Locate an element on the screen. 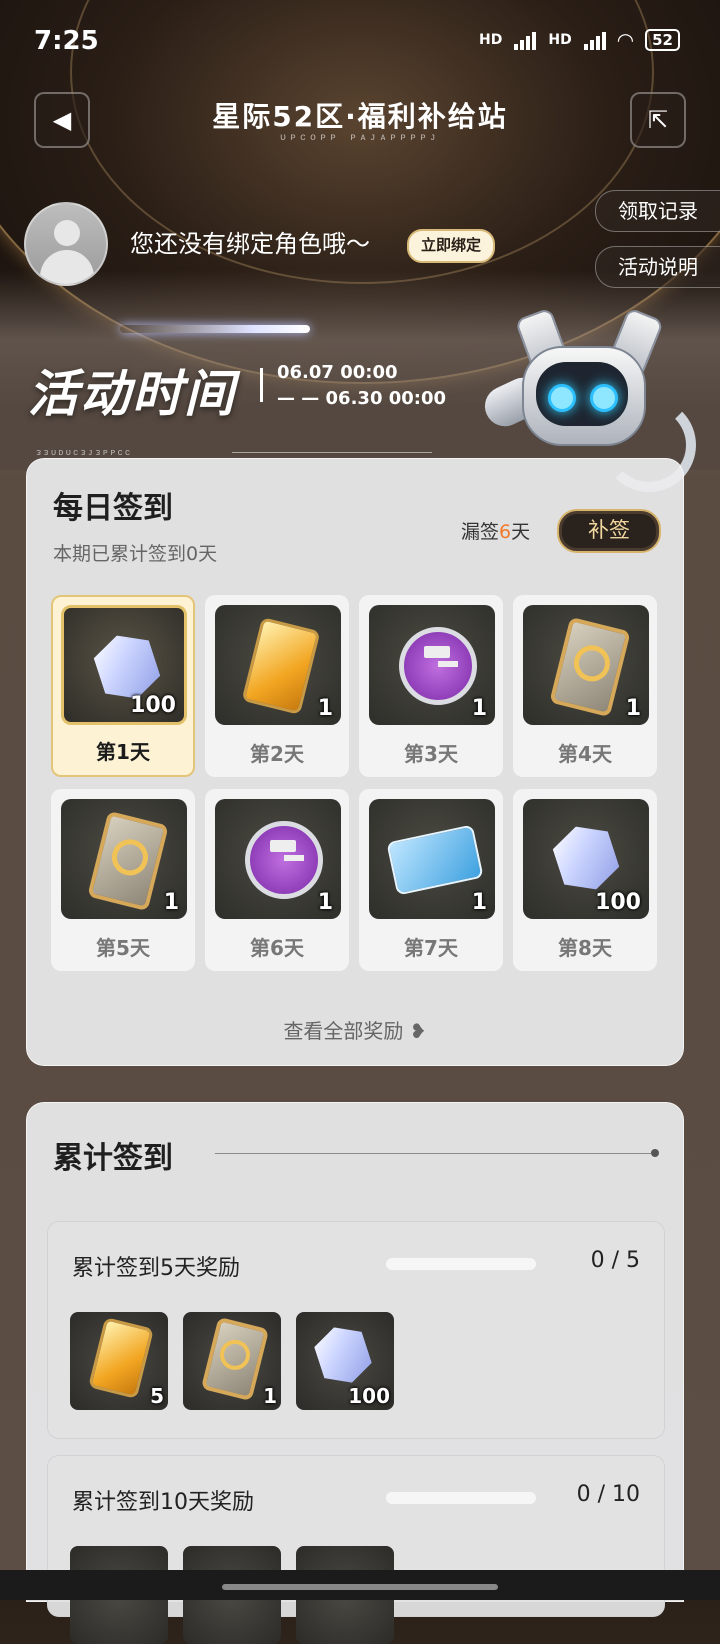  day-label: 第6天 is located at coordinates (277, 948).